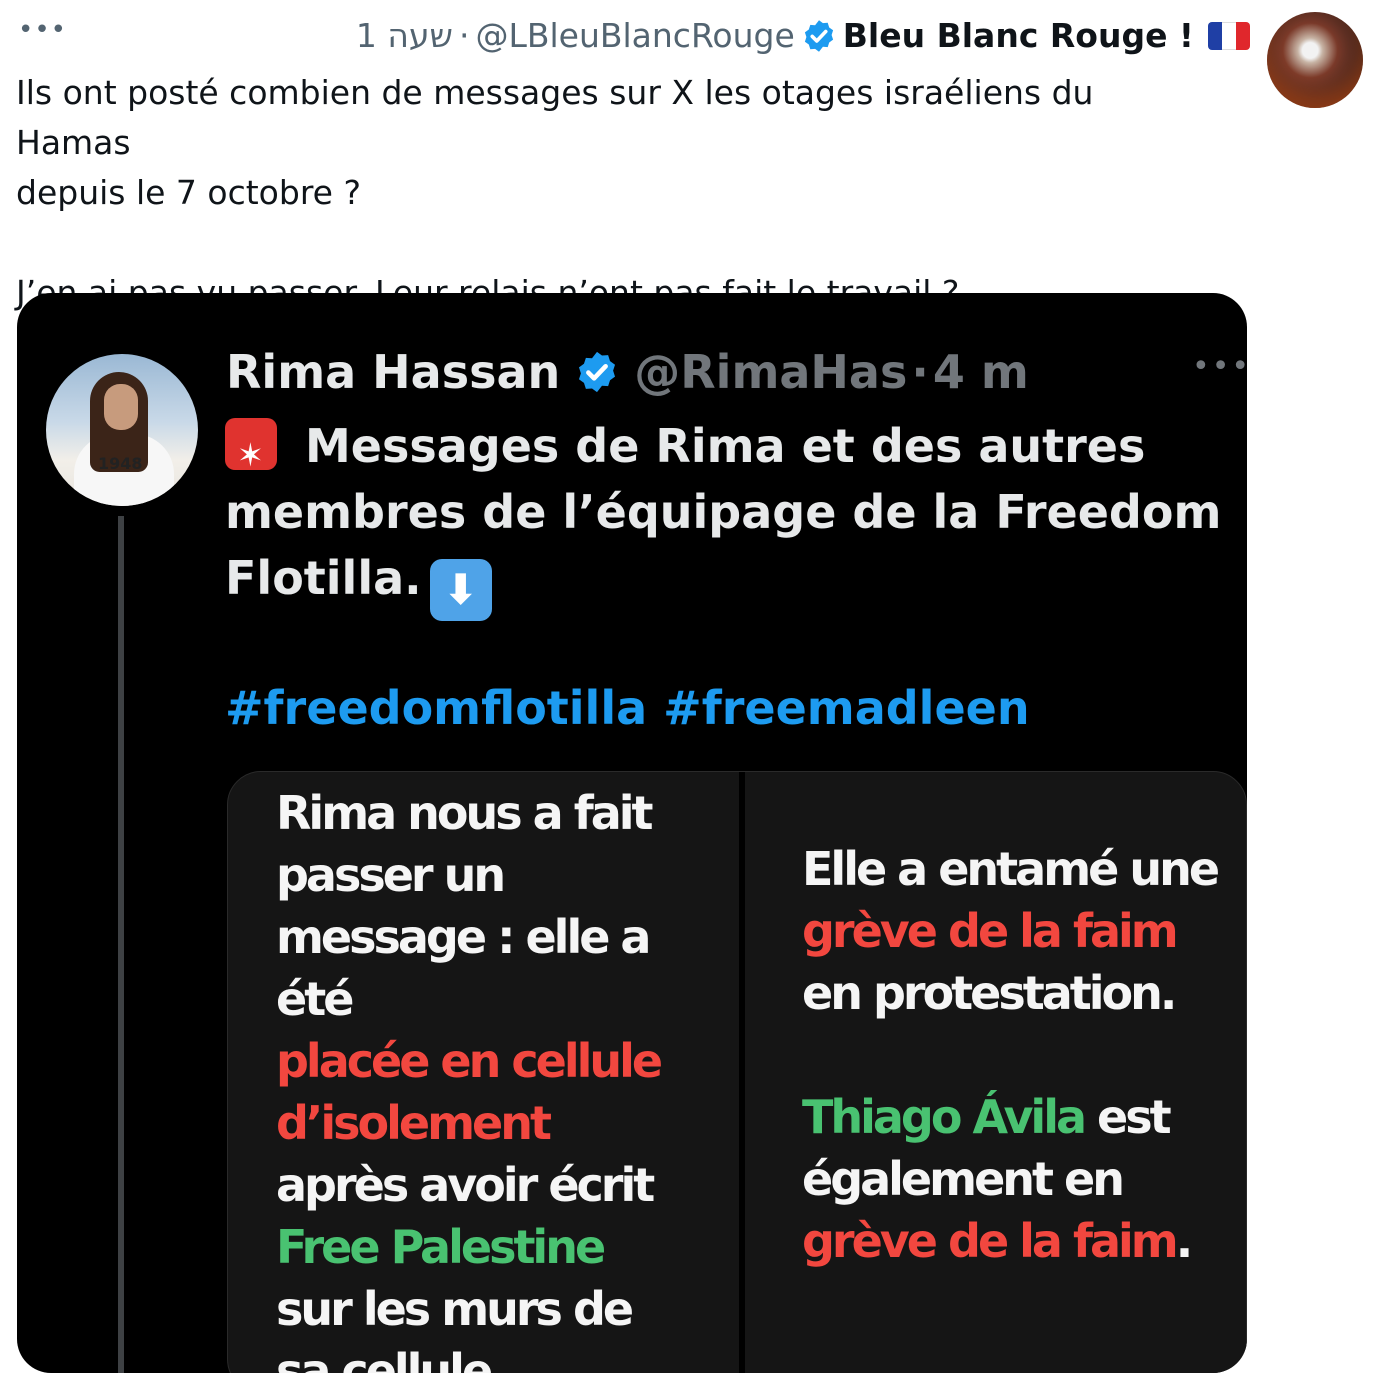  I want to click on panel-line: sa cellule., so click(392, 1358).